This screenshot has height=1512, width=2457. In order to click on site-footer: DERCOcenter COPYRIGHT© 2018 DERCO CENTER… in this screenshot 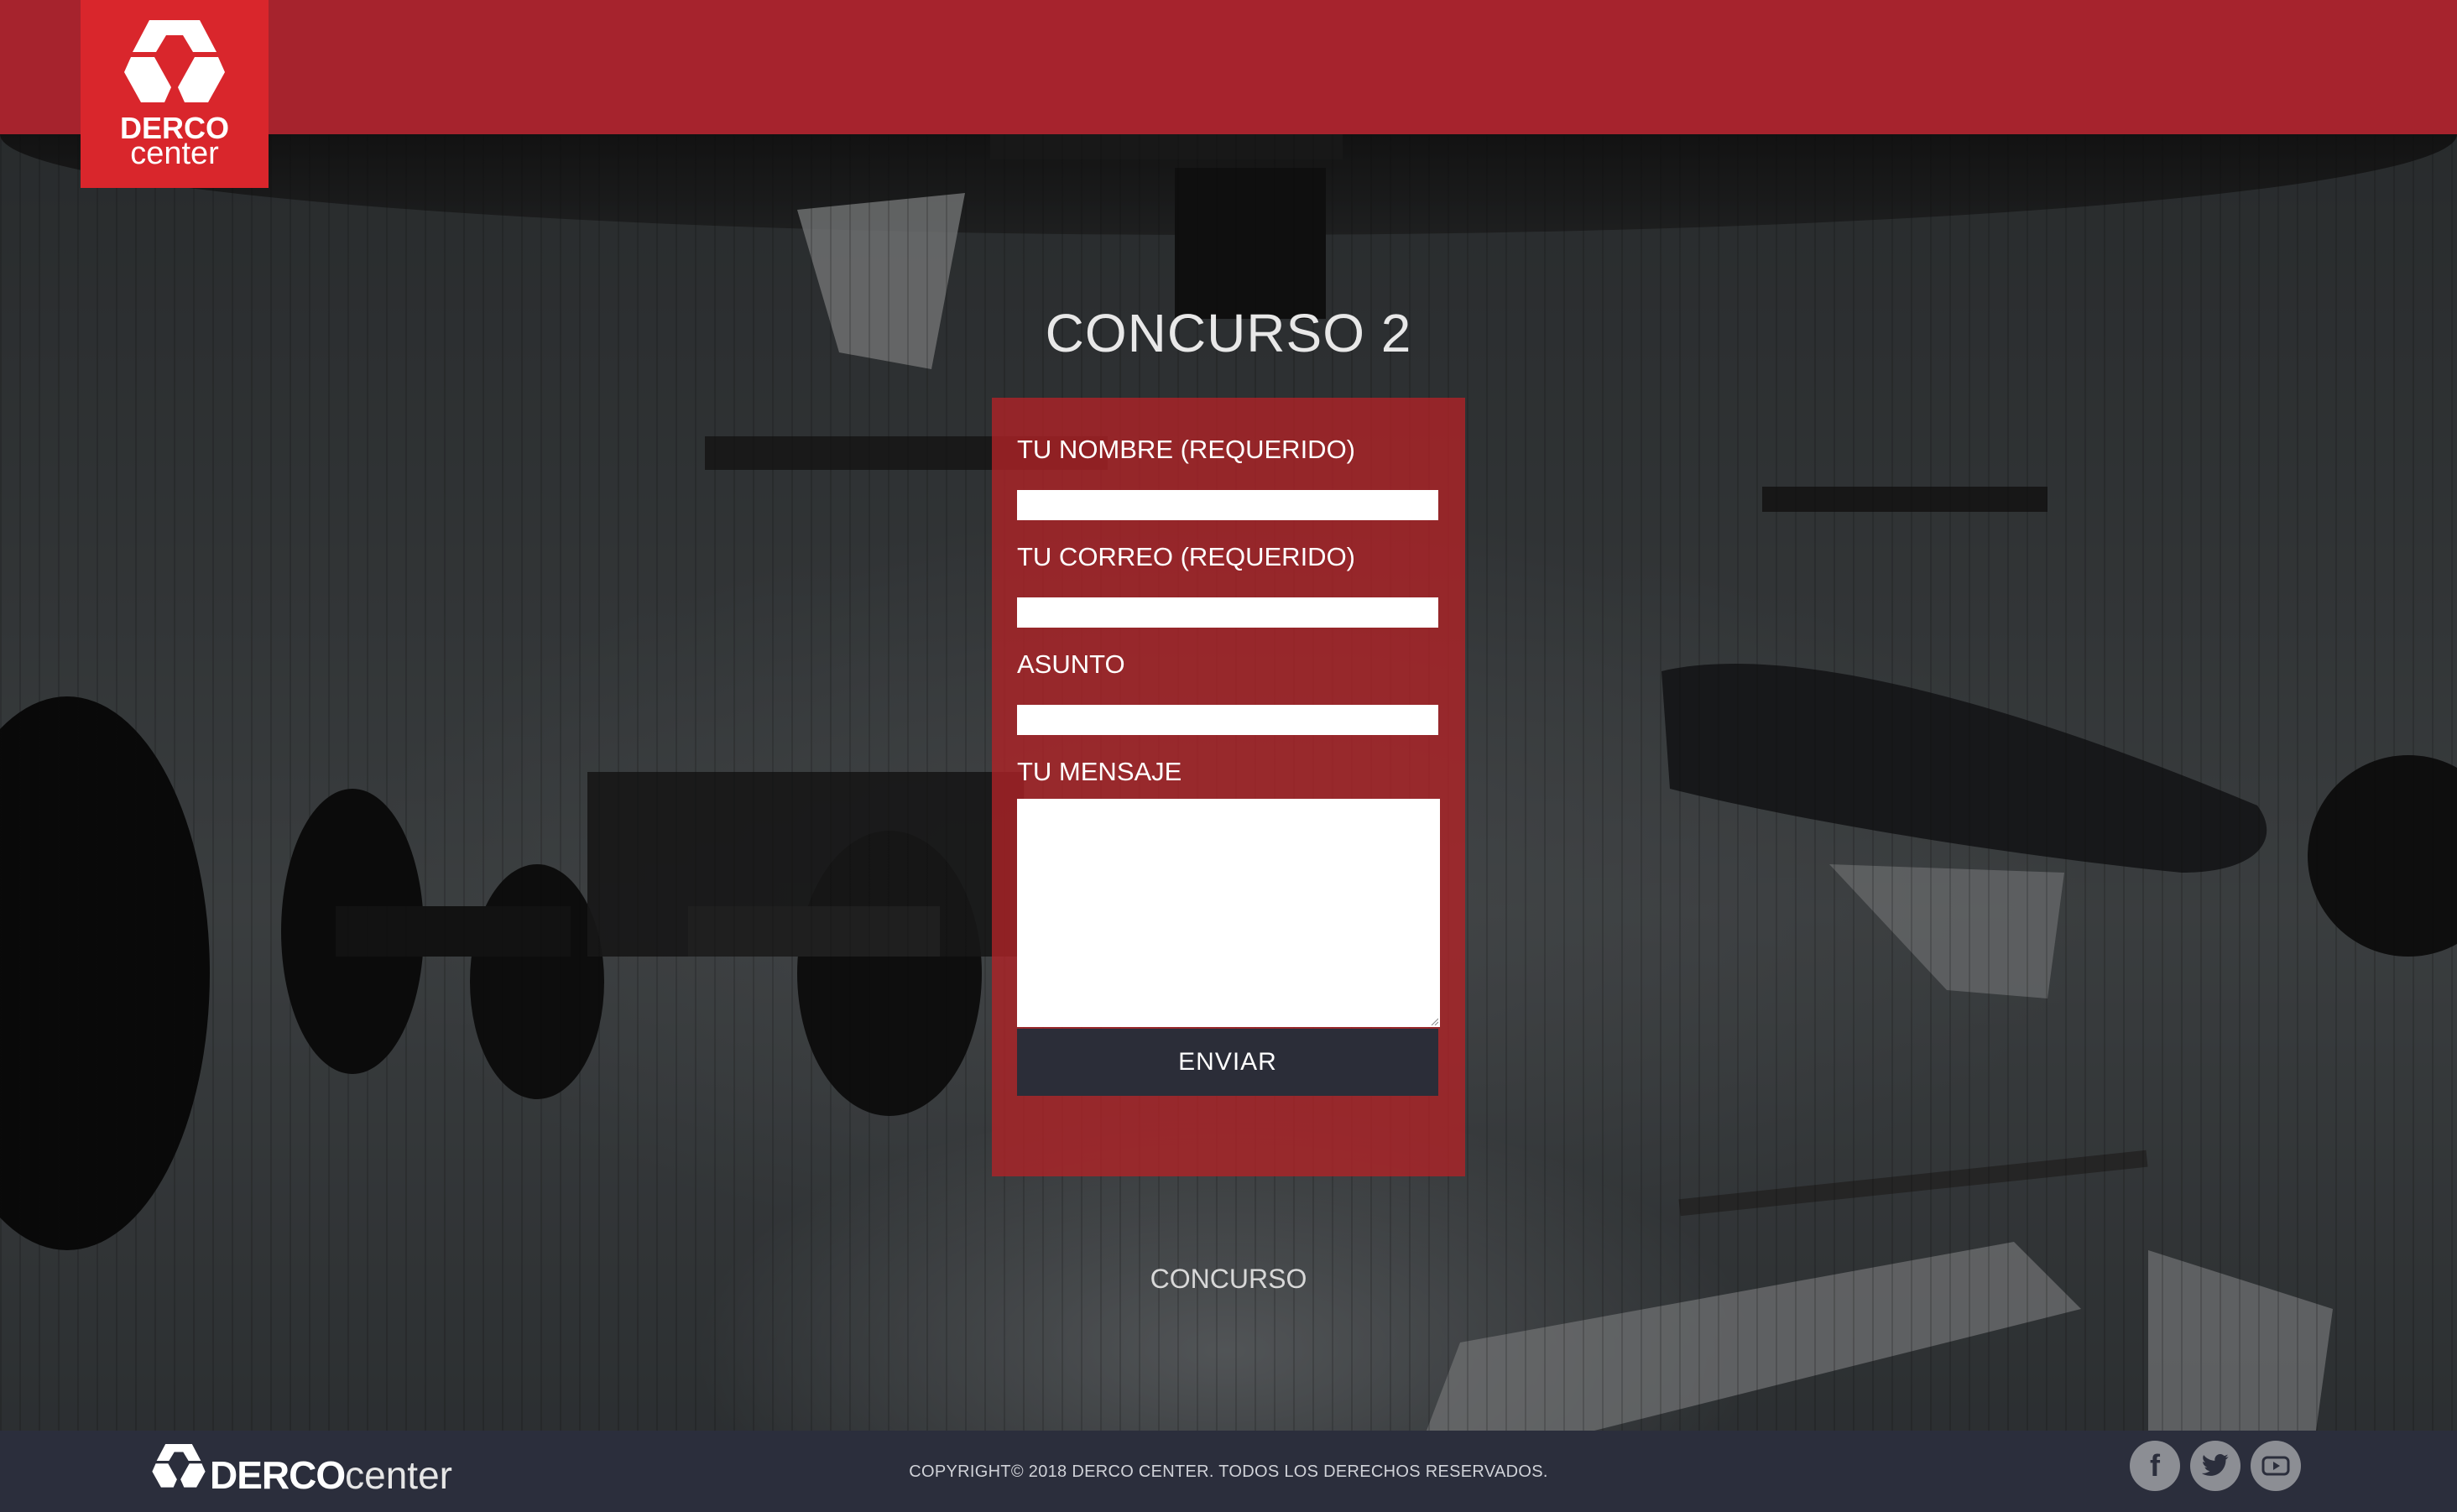, I will do `click(1228, 1471)`.